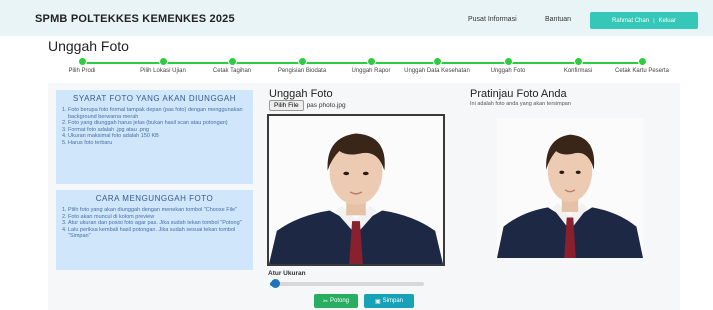  I want to click on user-name: Rahmat Chan, so click(630, 21).